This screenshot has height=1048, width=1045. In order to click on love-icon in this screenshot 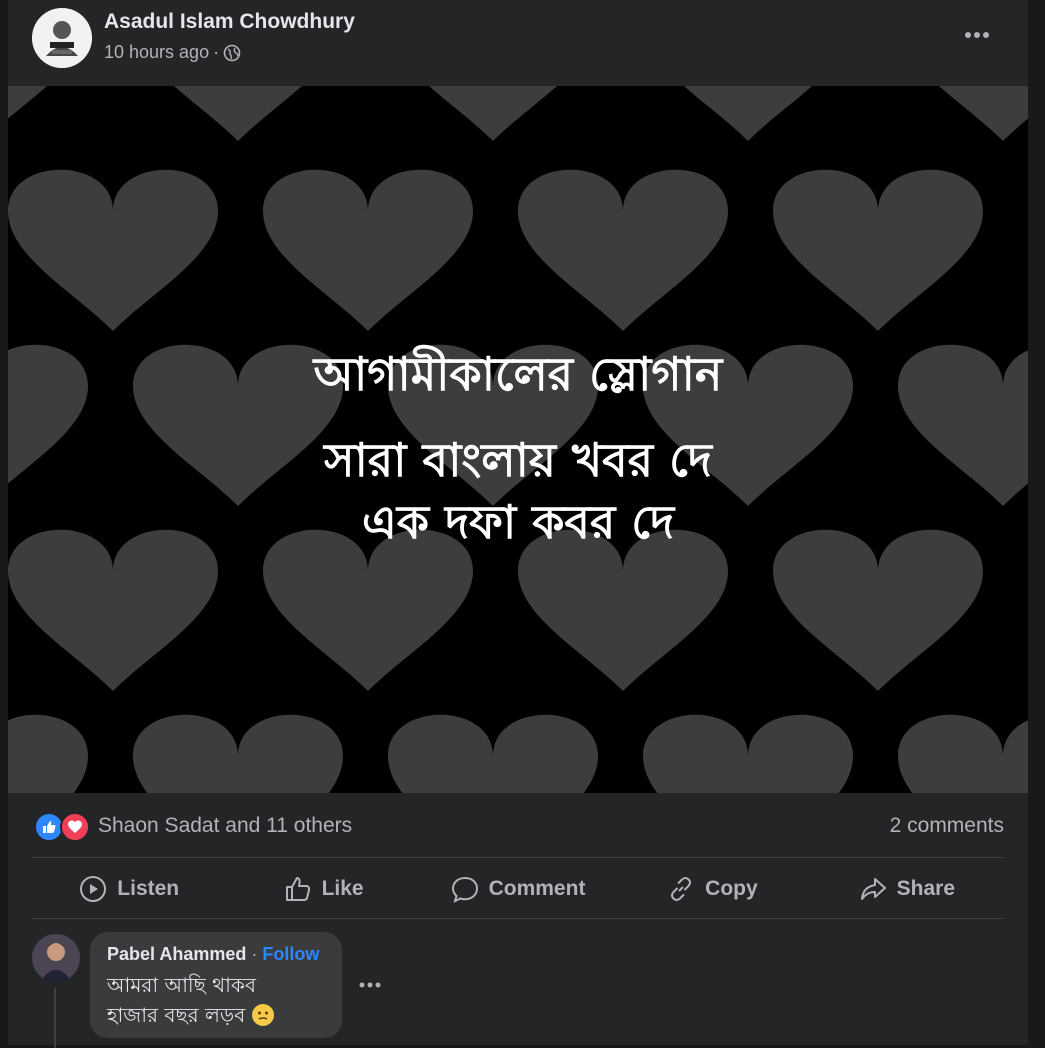, I will do `click(75, 827)`.